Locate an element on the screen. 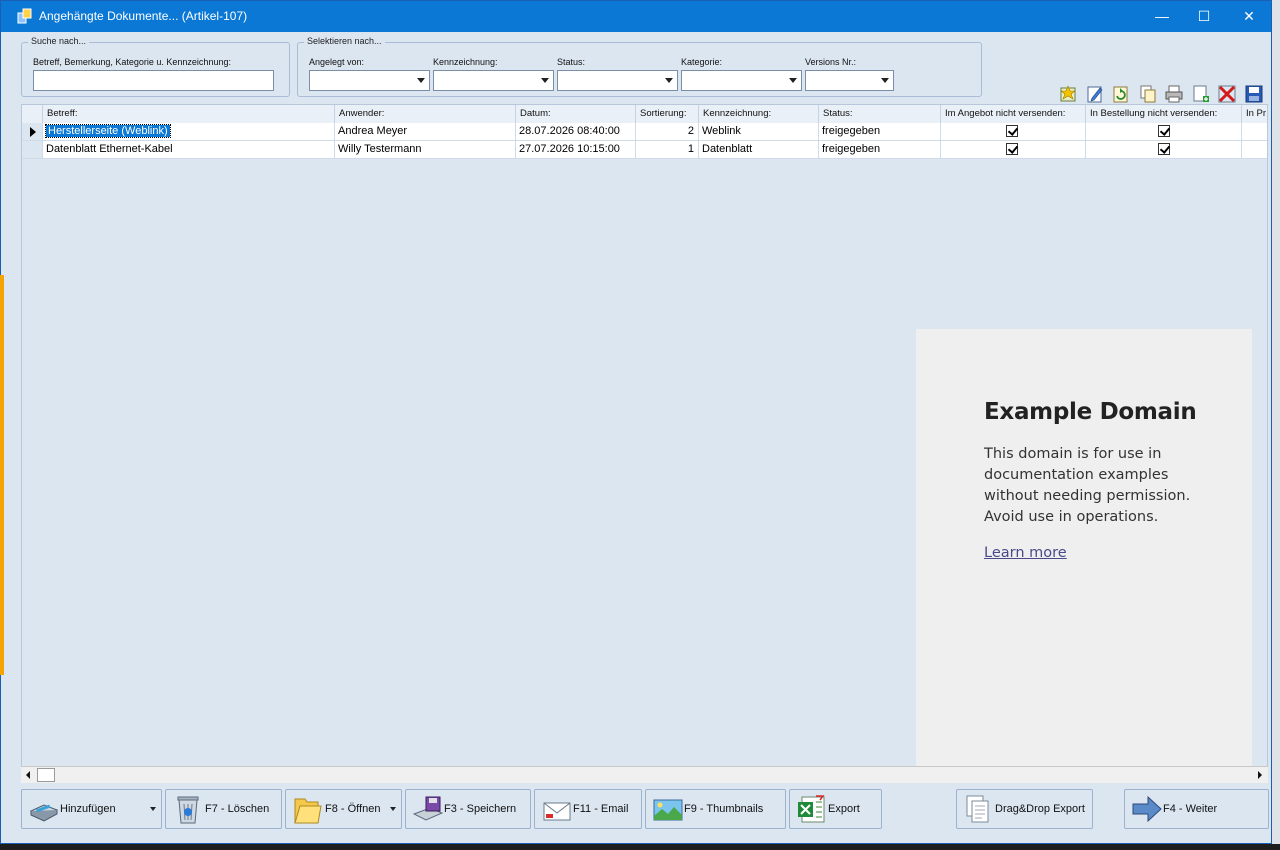 This screenshot has width=1280, height=850. add-file-icon is located at coordinates (1201, 94).